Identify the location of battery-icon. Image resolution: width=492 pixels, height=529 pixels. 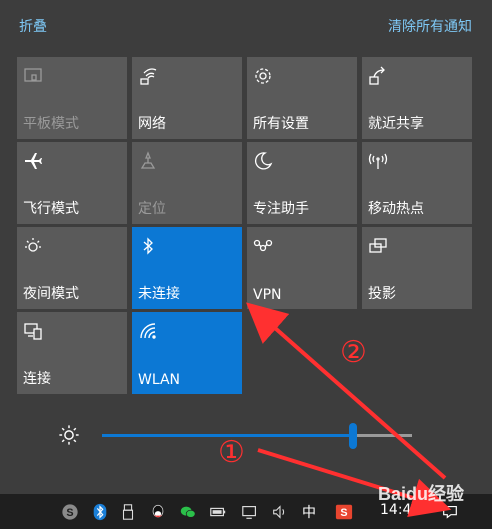
(218, 512).